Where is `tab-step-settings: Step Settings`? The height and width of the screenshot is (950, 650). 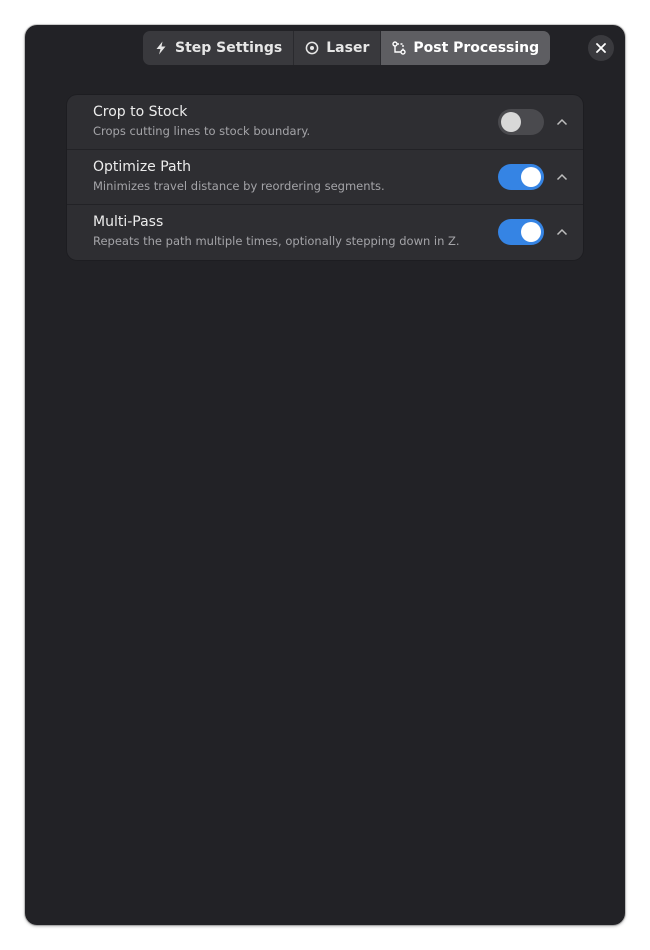 tab-step-settings: Step Settings is located at coordinates (219, 48).